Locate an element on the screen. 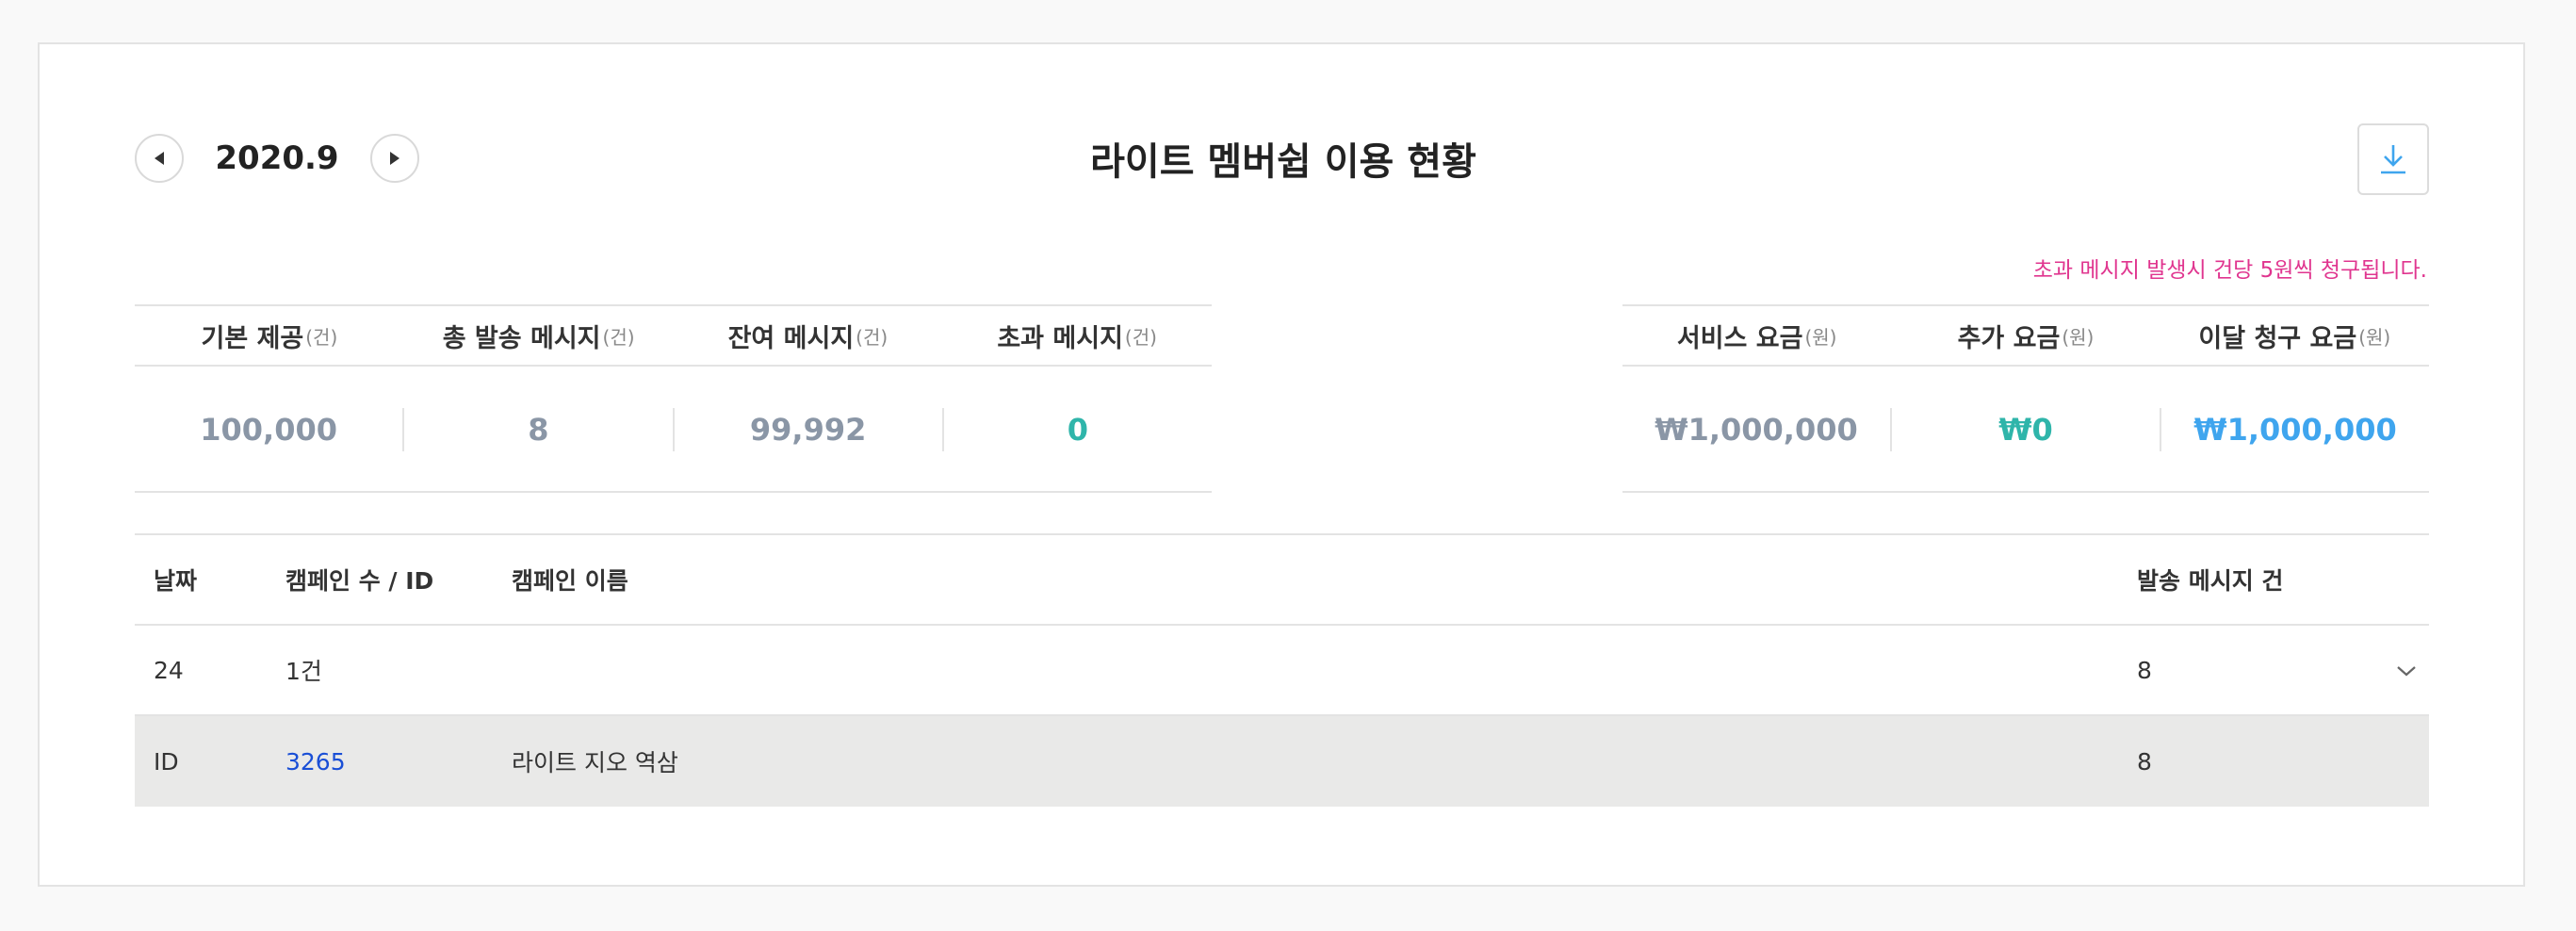 The height and width of the screenshot is (931, 2576). fee-header-additional: 추가 요금 (원) is located at coordinates (2025, 336).